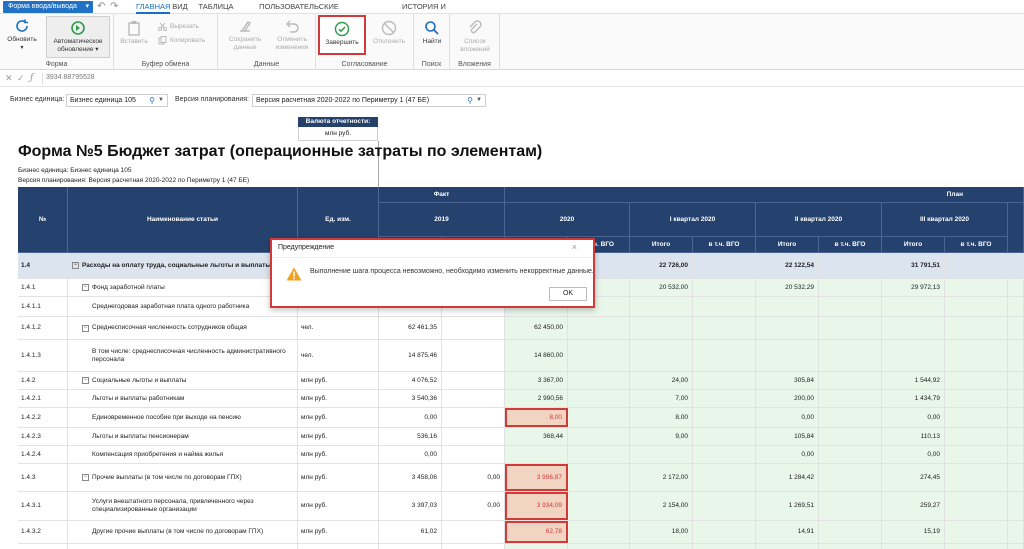 Image resolution: width=1024 pixels, height=549 pixels. I want to click on cell-2020-total: 3 996,87, so click(536, 477).